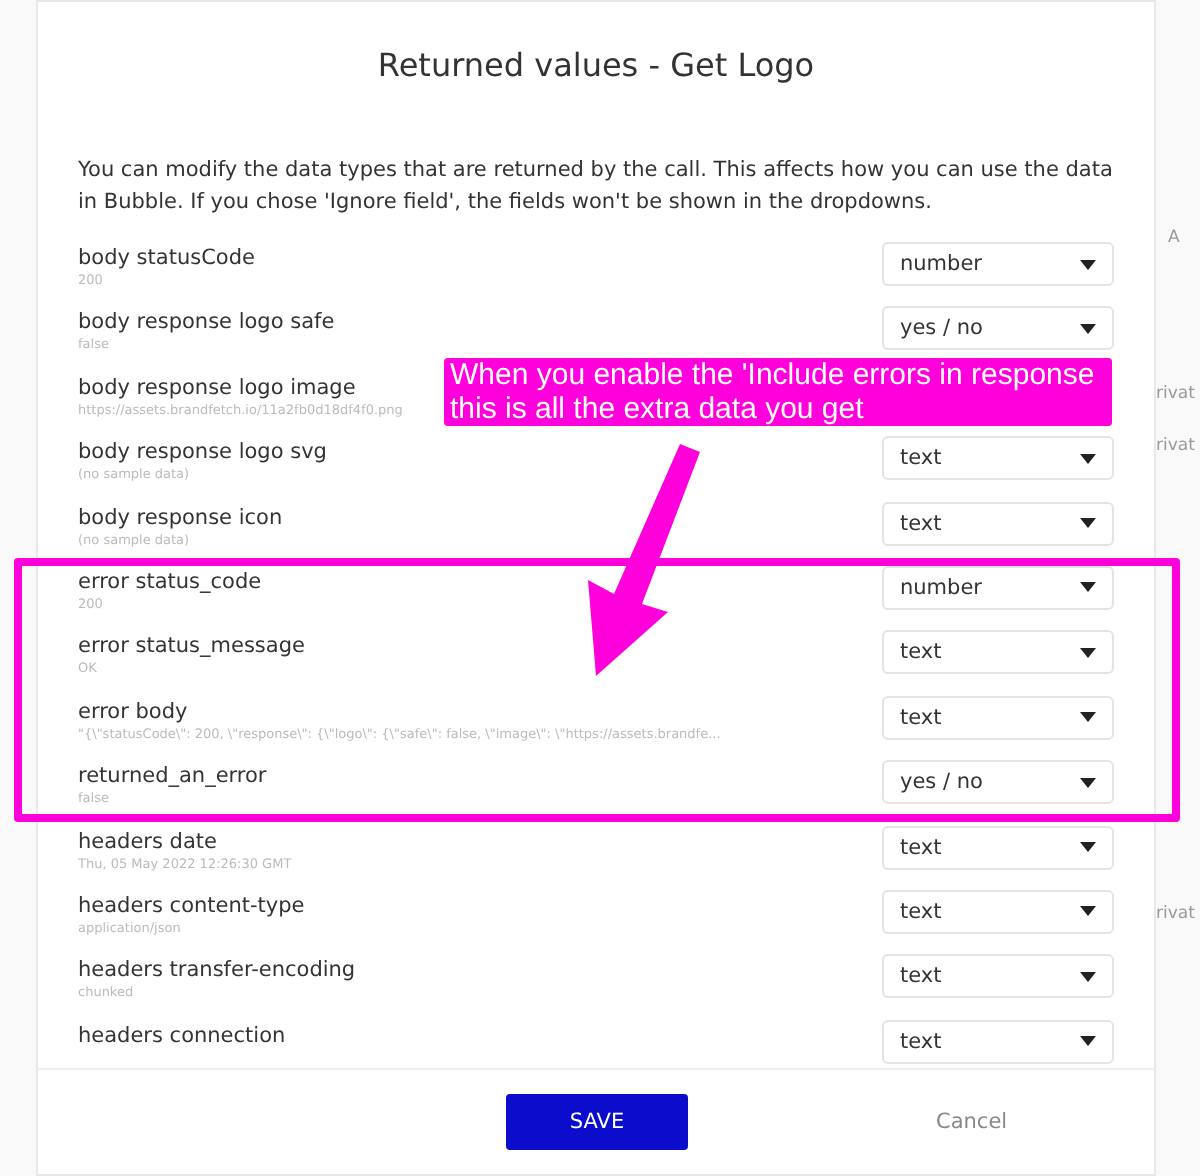 This screenshot has width=1200, height=1176. Describe the element at coordinates (778, 392) in the screenshot. I see `annotation-callout: When you enable the 'Include errors in response this is all the extra data you get` at that location.